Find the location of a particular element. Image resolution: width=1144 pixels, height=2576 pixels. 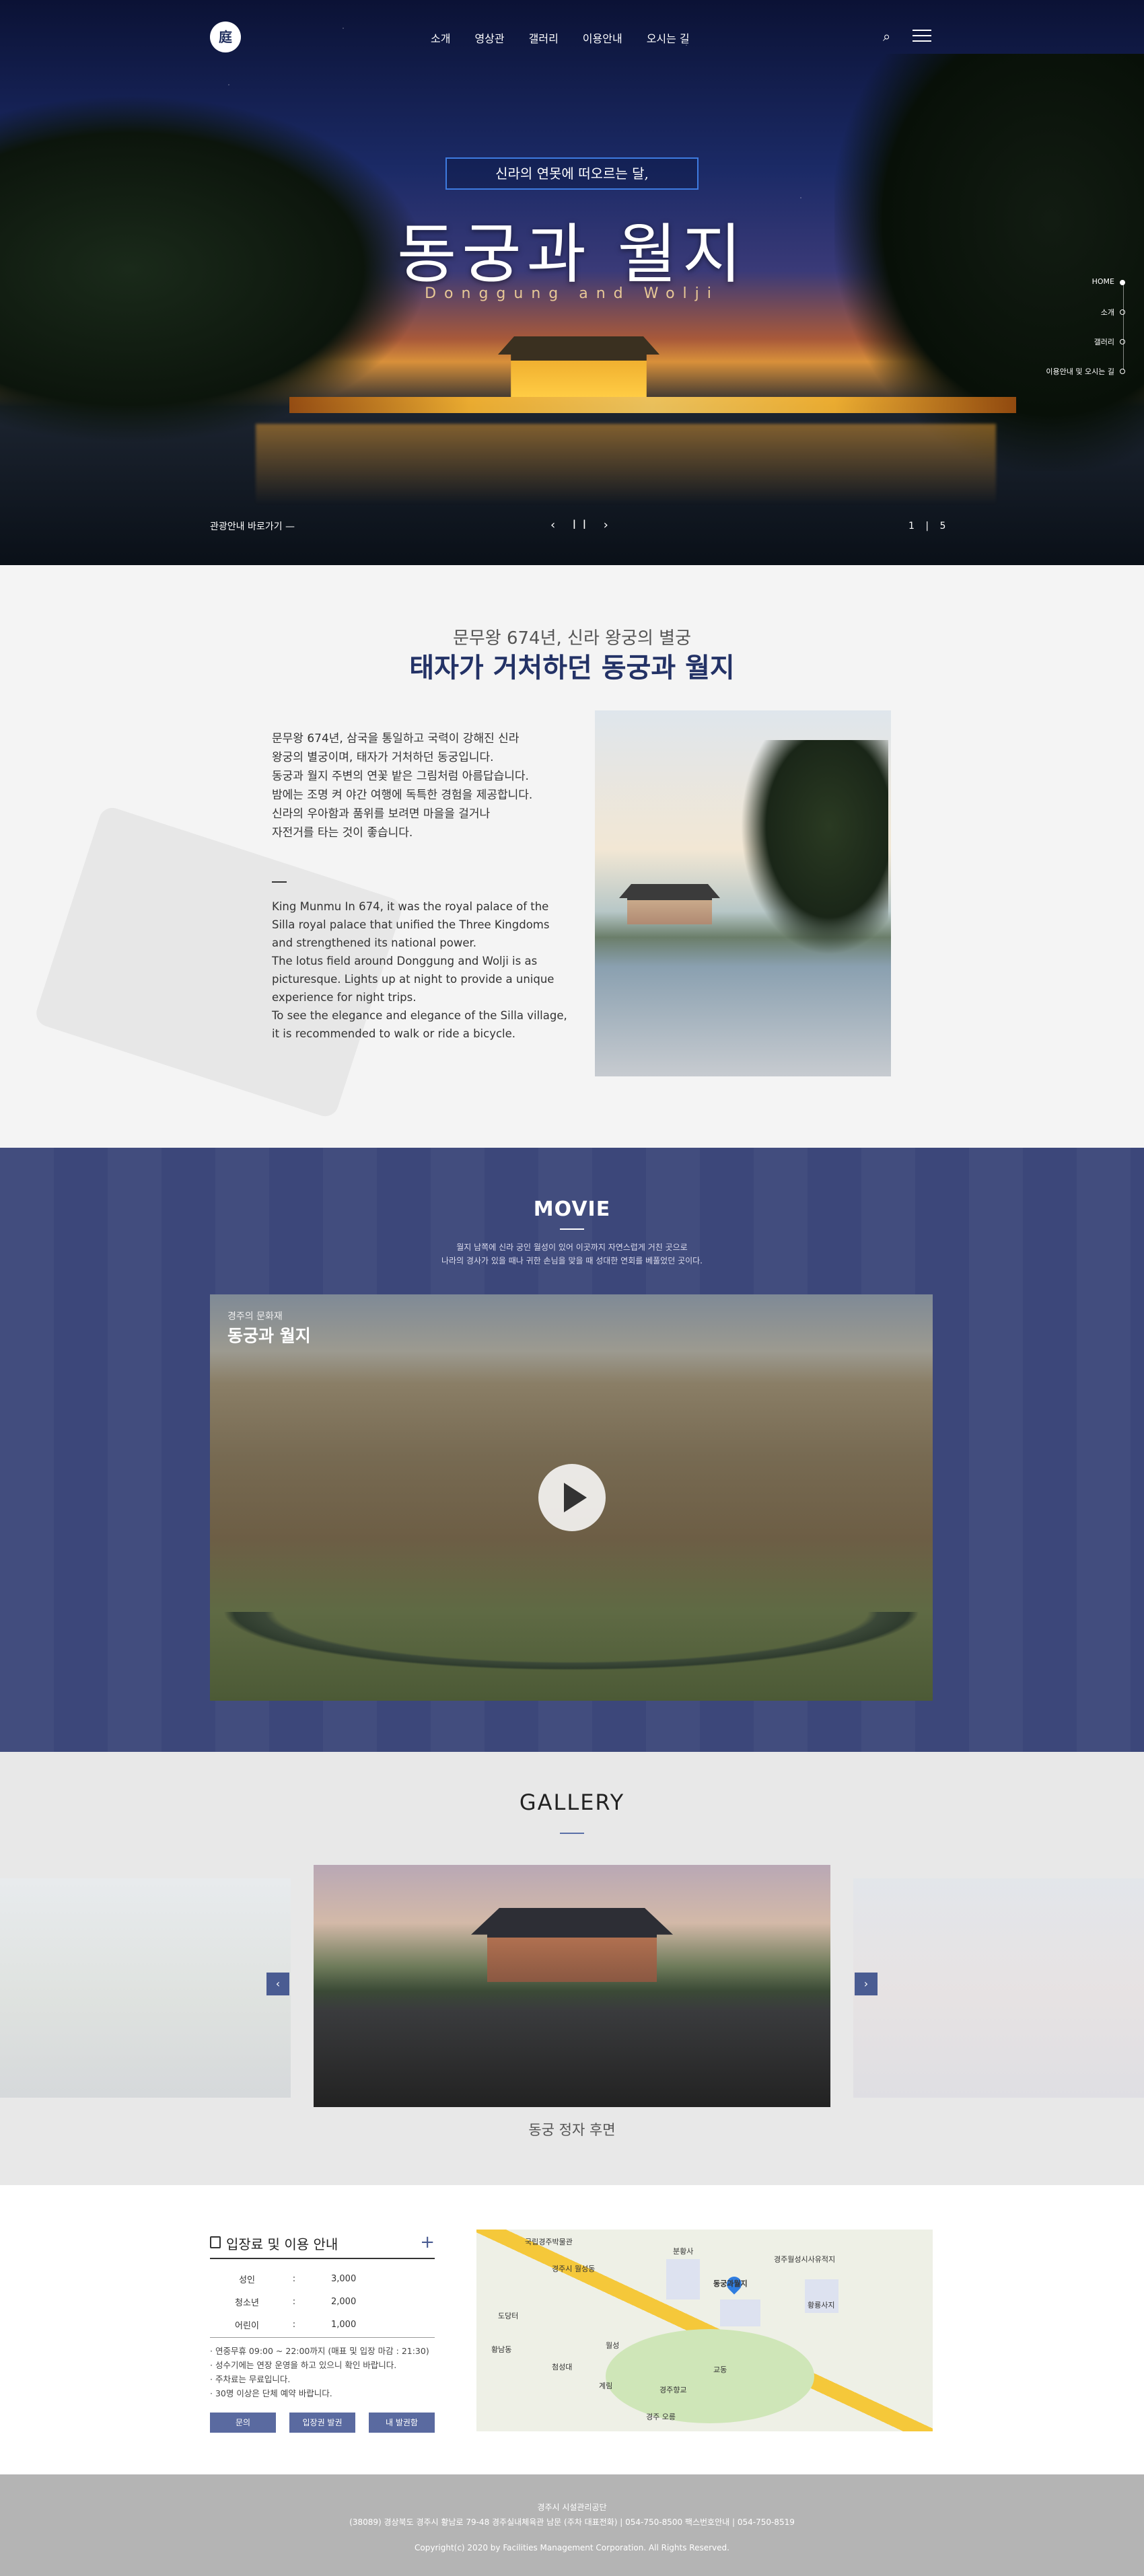

fee-table: 성인: 3,000 청소년: 2,000 어린이: 1,000 is located at coordinates (322, 2301).